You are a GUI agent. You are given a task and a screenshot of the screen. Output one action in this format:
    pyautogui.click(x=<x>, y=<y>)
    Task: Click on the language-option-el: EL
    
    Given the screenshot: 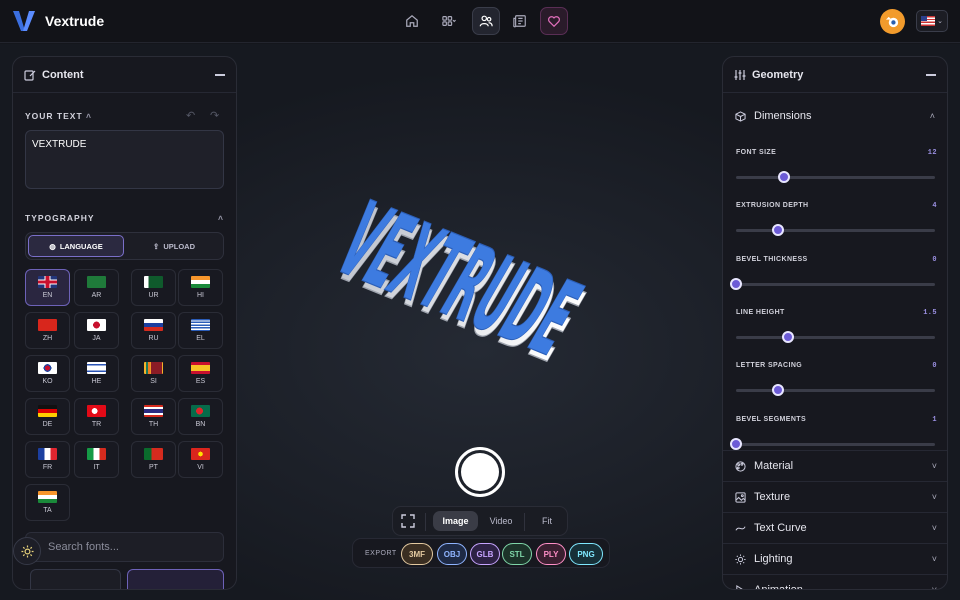 What is the action you would take?
    pyautogui.click(x=200, y=330)
    